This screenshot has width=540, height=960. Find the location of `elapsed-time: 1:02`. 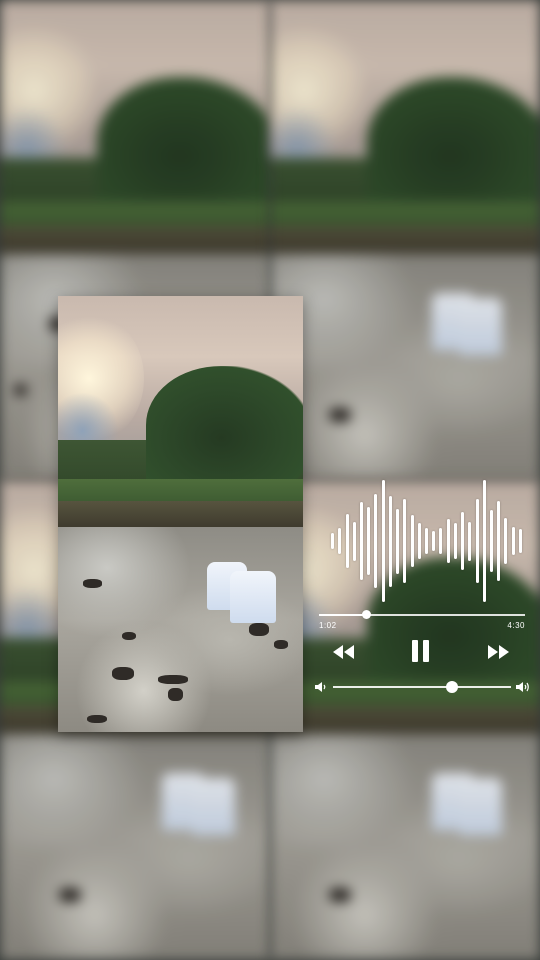

elapsed-time: 1:02 is located at coordinates (328, 625).